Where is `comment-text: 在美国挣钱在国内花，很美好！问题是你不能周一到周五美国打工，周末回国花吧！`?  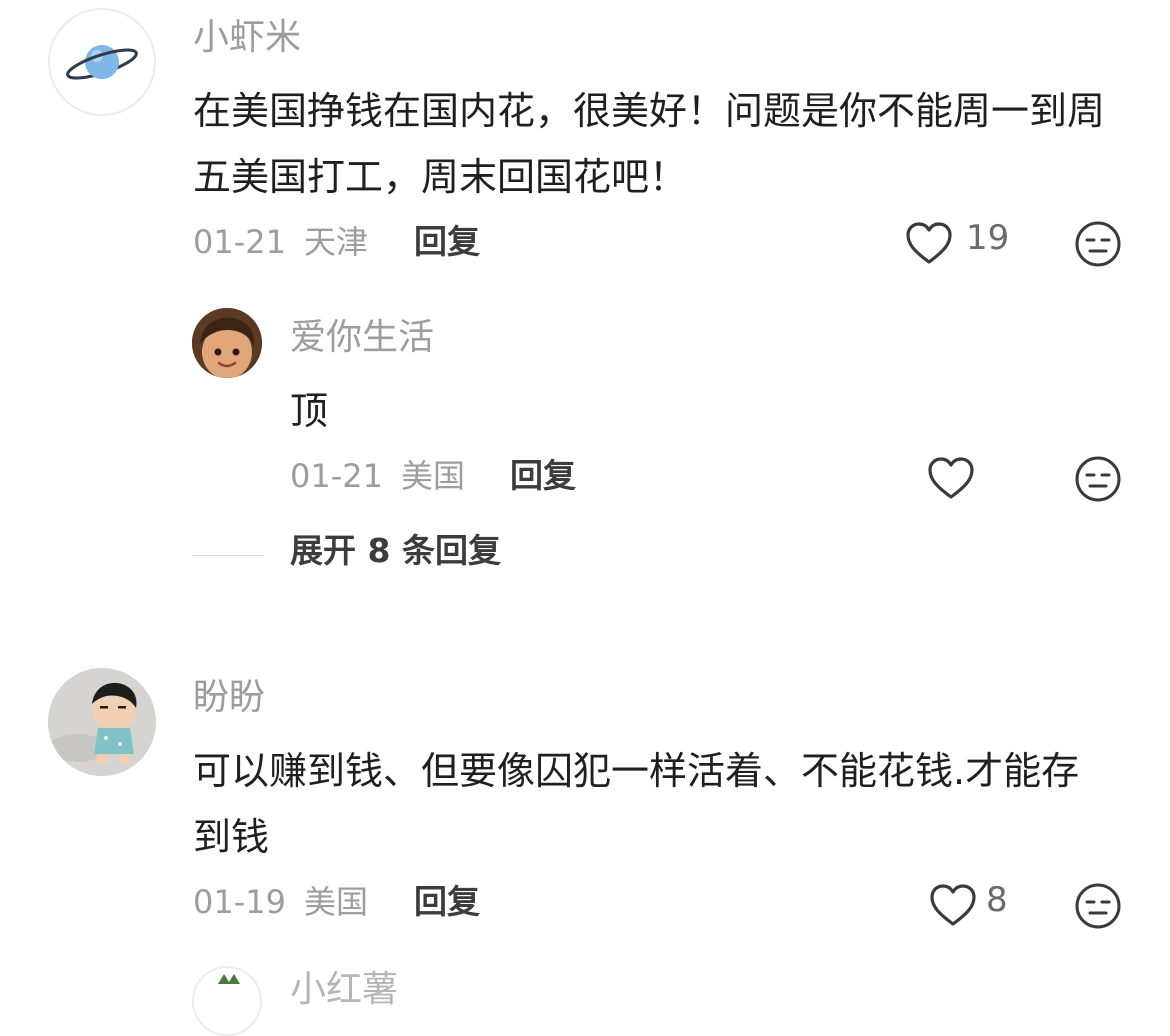
comment-text: 在美国挣钱在国内花，很美好！问题是你不能周一到周五美国打工，周末回国花吧！ is located at coordinates (649, 144).